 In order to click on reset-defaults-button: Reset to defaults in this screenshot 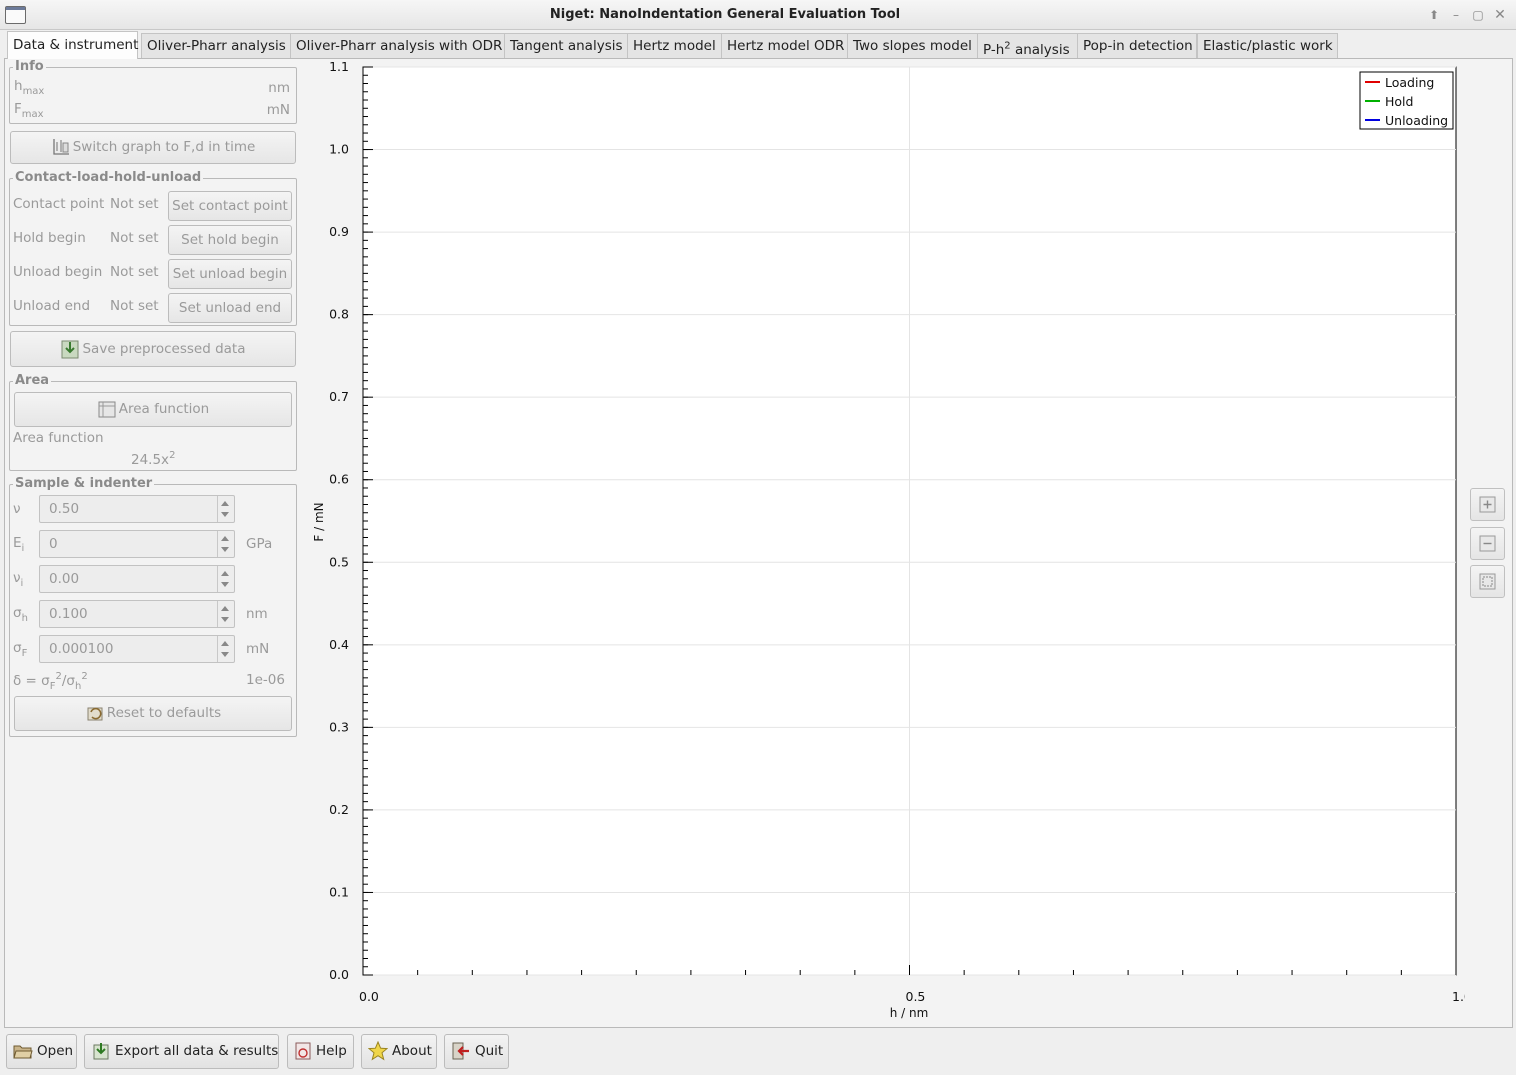, I will do `click(153, 713)`.